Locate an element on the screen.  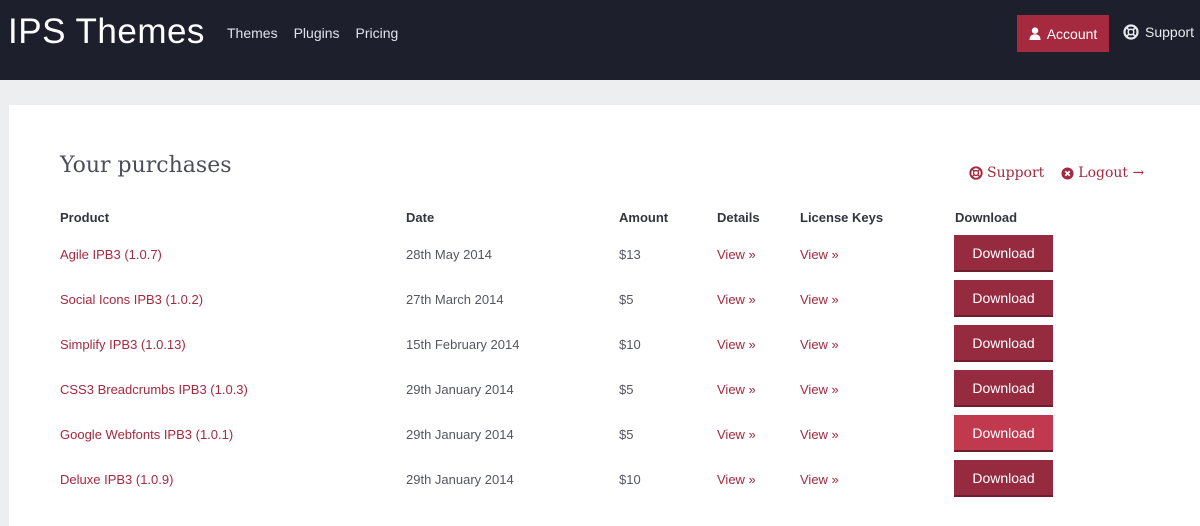
column-header-amount: Amount is located at coordinates (644, 217).